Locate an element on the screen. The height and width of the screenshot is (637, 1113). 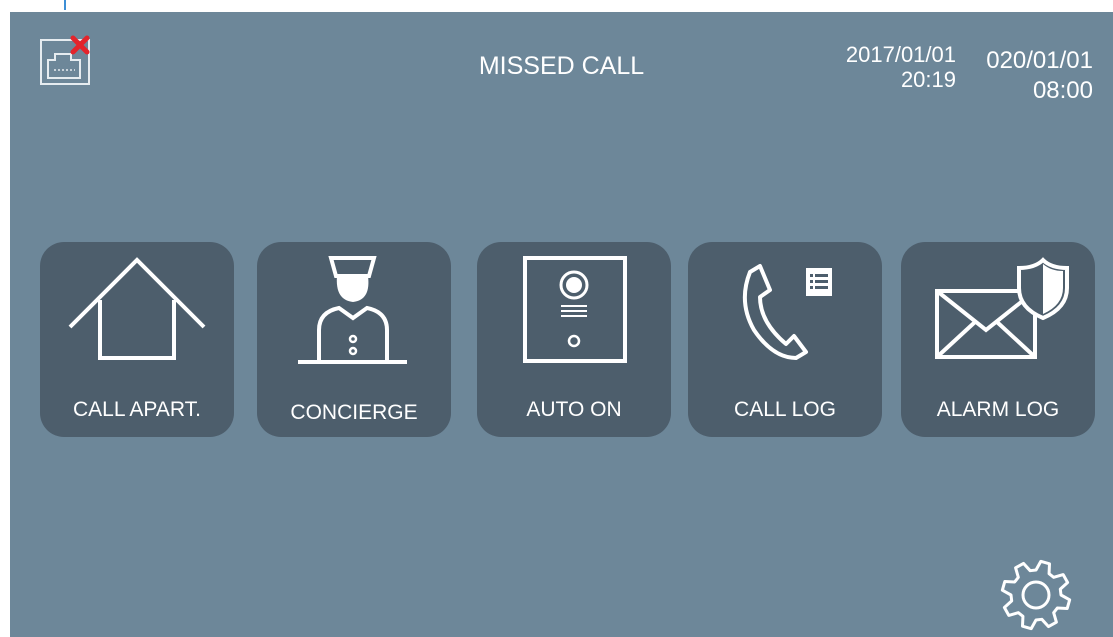
call-apartment-button: CALL APART. is located at coordinates (137, 339).